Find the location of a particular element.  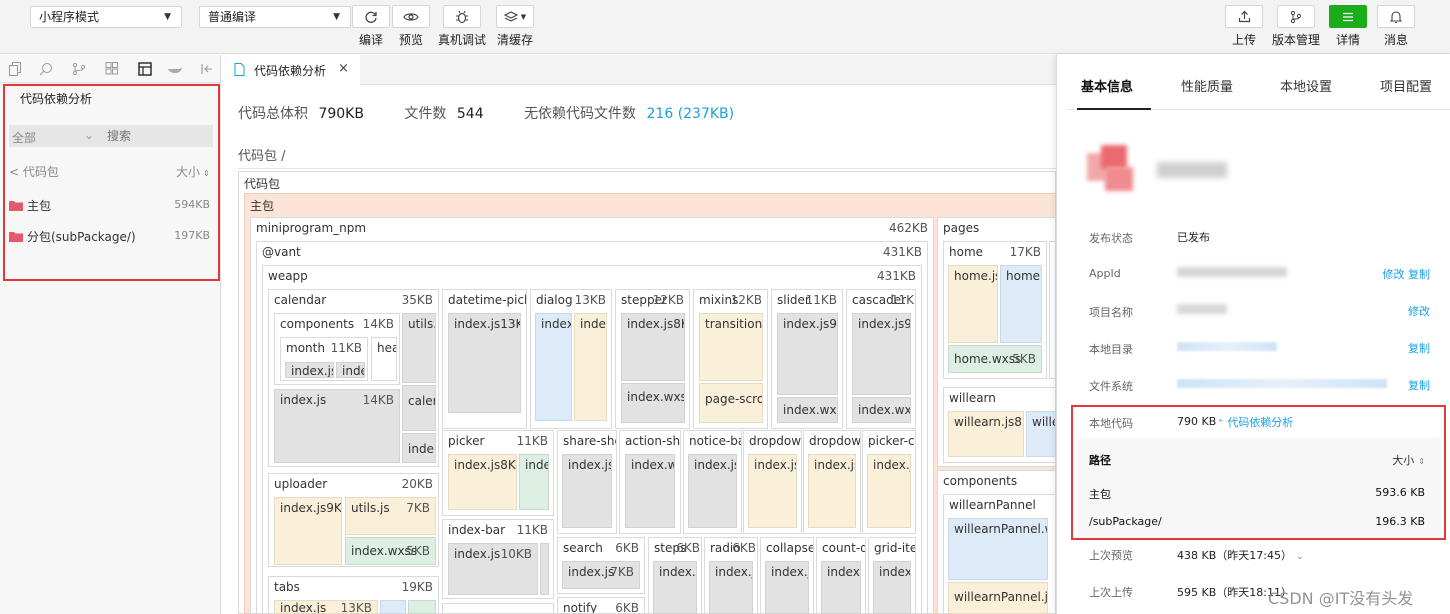

local-dir-copy: 复制 is located at coordinates (1419, 348).